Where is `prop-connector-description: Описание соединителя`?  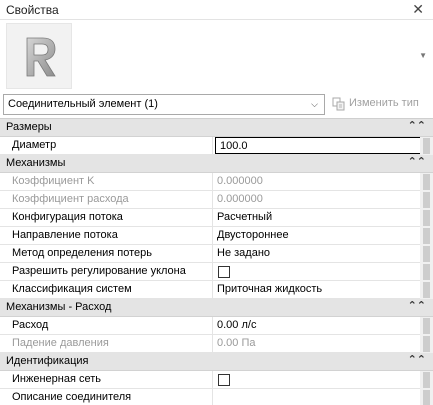
prop-connector-description: Описание соединителя is located at coordinates (216, 397).